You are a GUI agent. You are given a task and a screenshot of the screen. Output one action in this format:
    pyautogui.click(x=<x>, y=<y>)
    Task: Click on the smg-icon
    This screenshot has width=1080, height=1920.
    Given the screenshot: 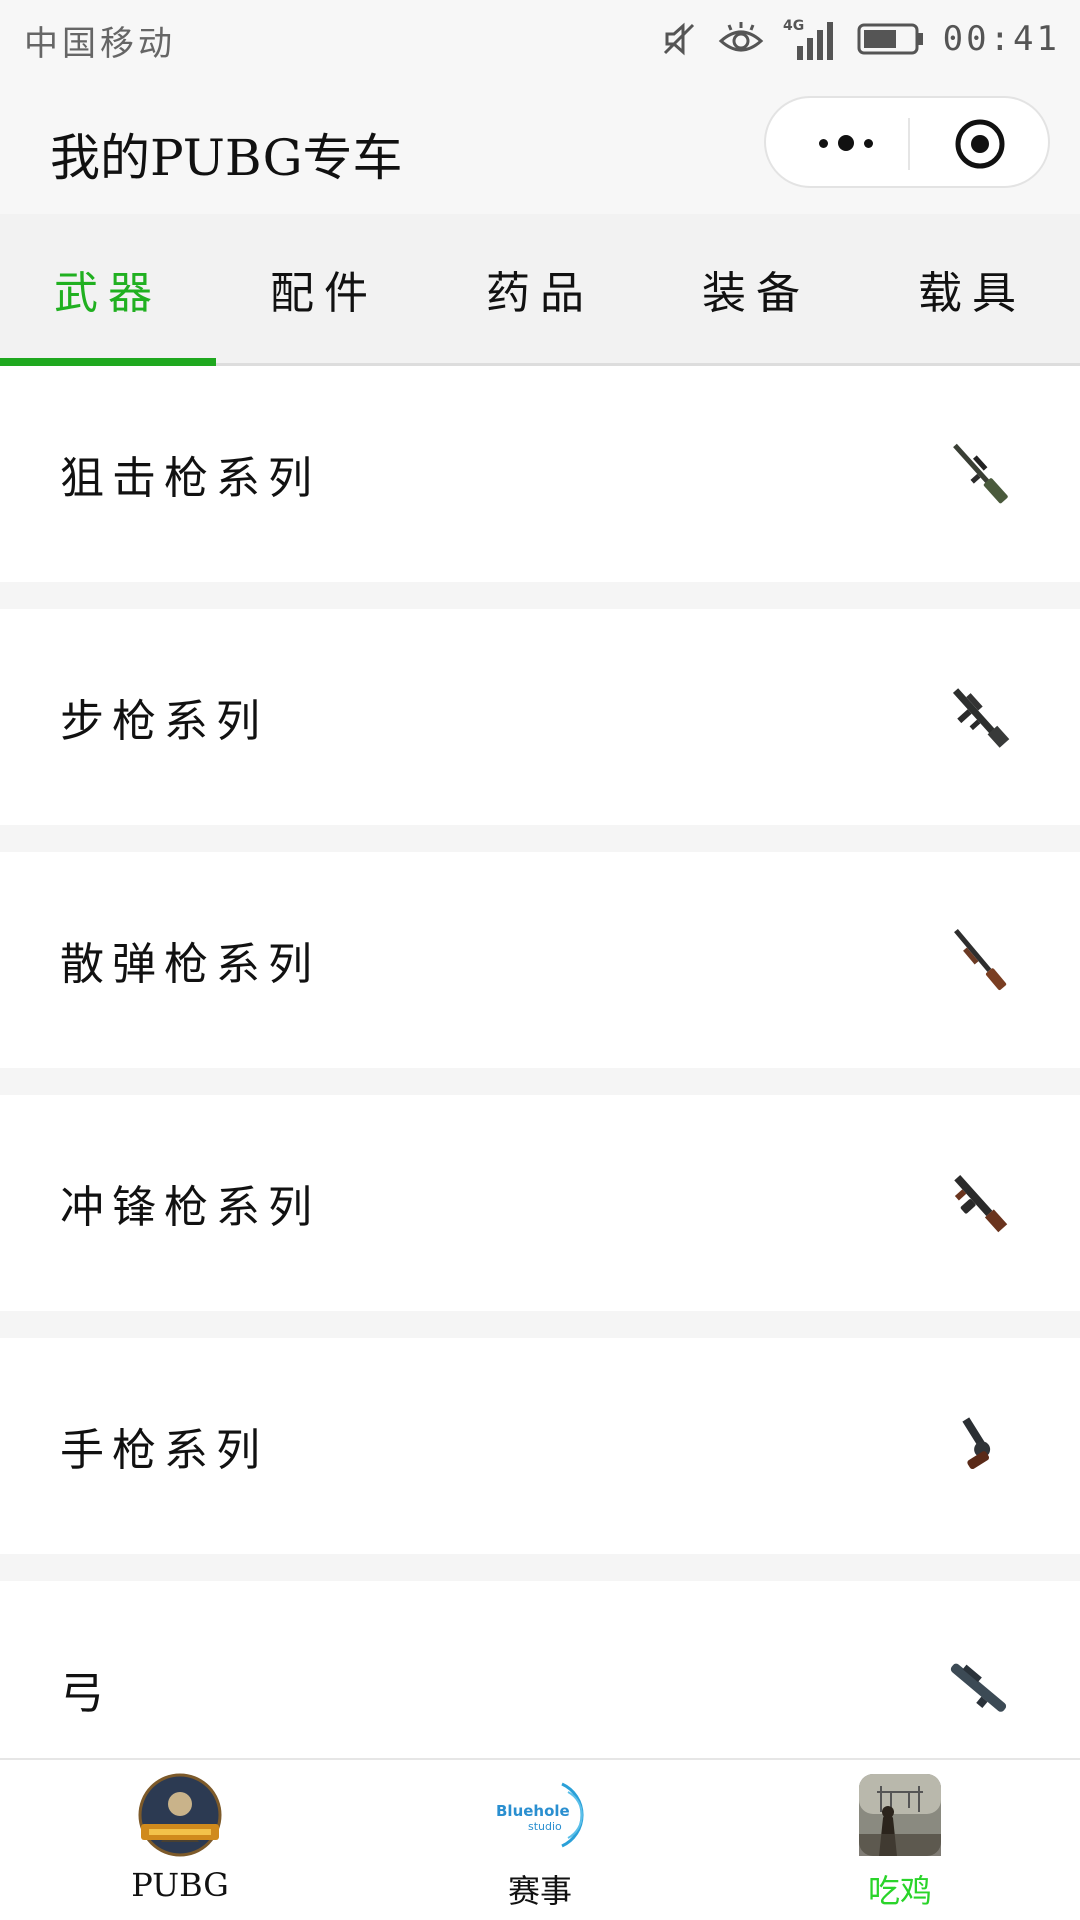 What is the action you would take?
    pyautogui.click(x=981, y=1204)
    